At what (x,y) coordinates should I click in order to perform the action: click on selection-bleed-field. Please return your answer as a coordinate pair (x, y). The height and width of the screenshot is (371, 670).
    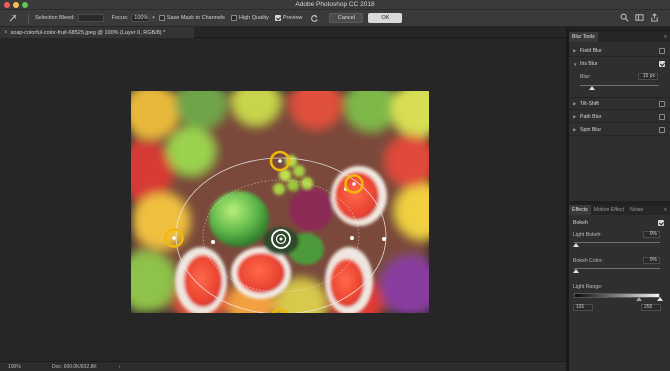
    Looking at the image, I should click on (90, 18).